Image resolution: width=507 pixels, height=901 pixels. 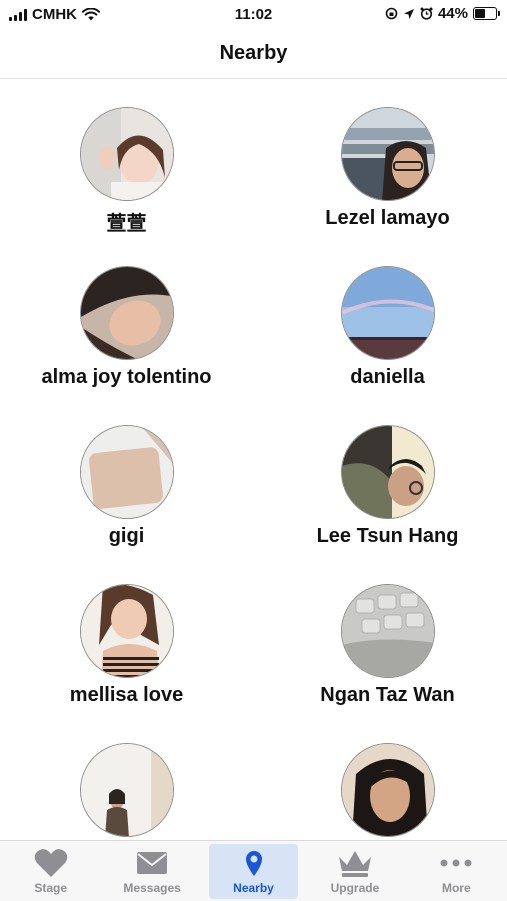 What do you see at coordinates (126, 224) in the screenshot?
I see `user-name: 萱萱` at bounding box center [126, 224].